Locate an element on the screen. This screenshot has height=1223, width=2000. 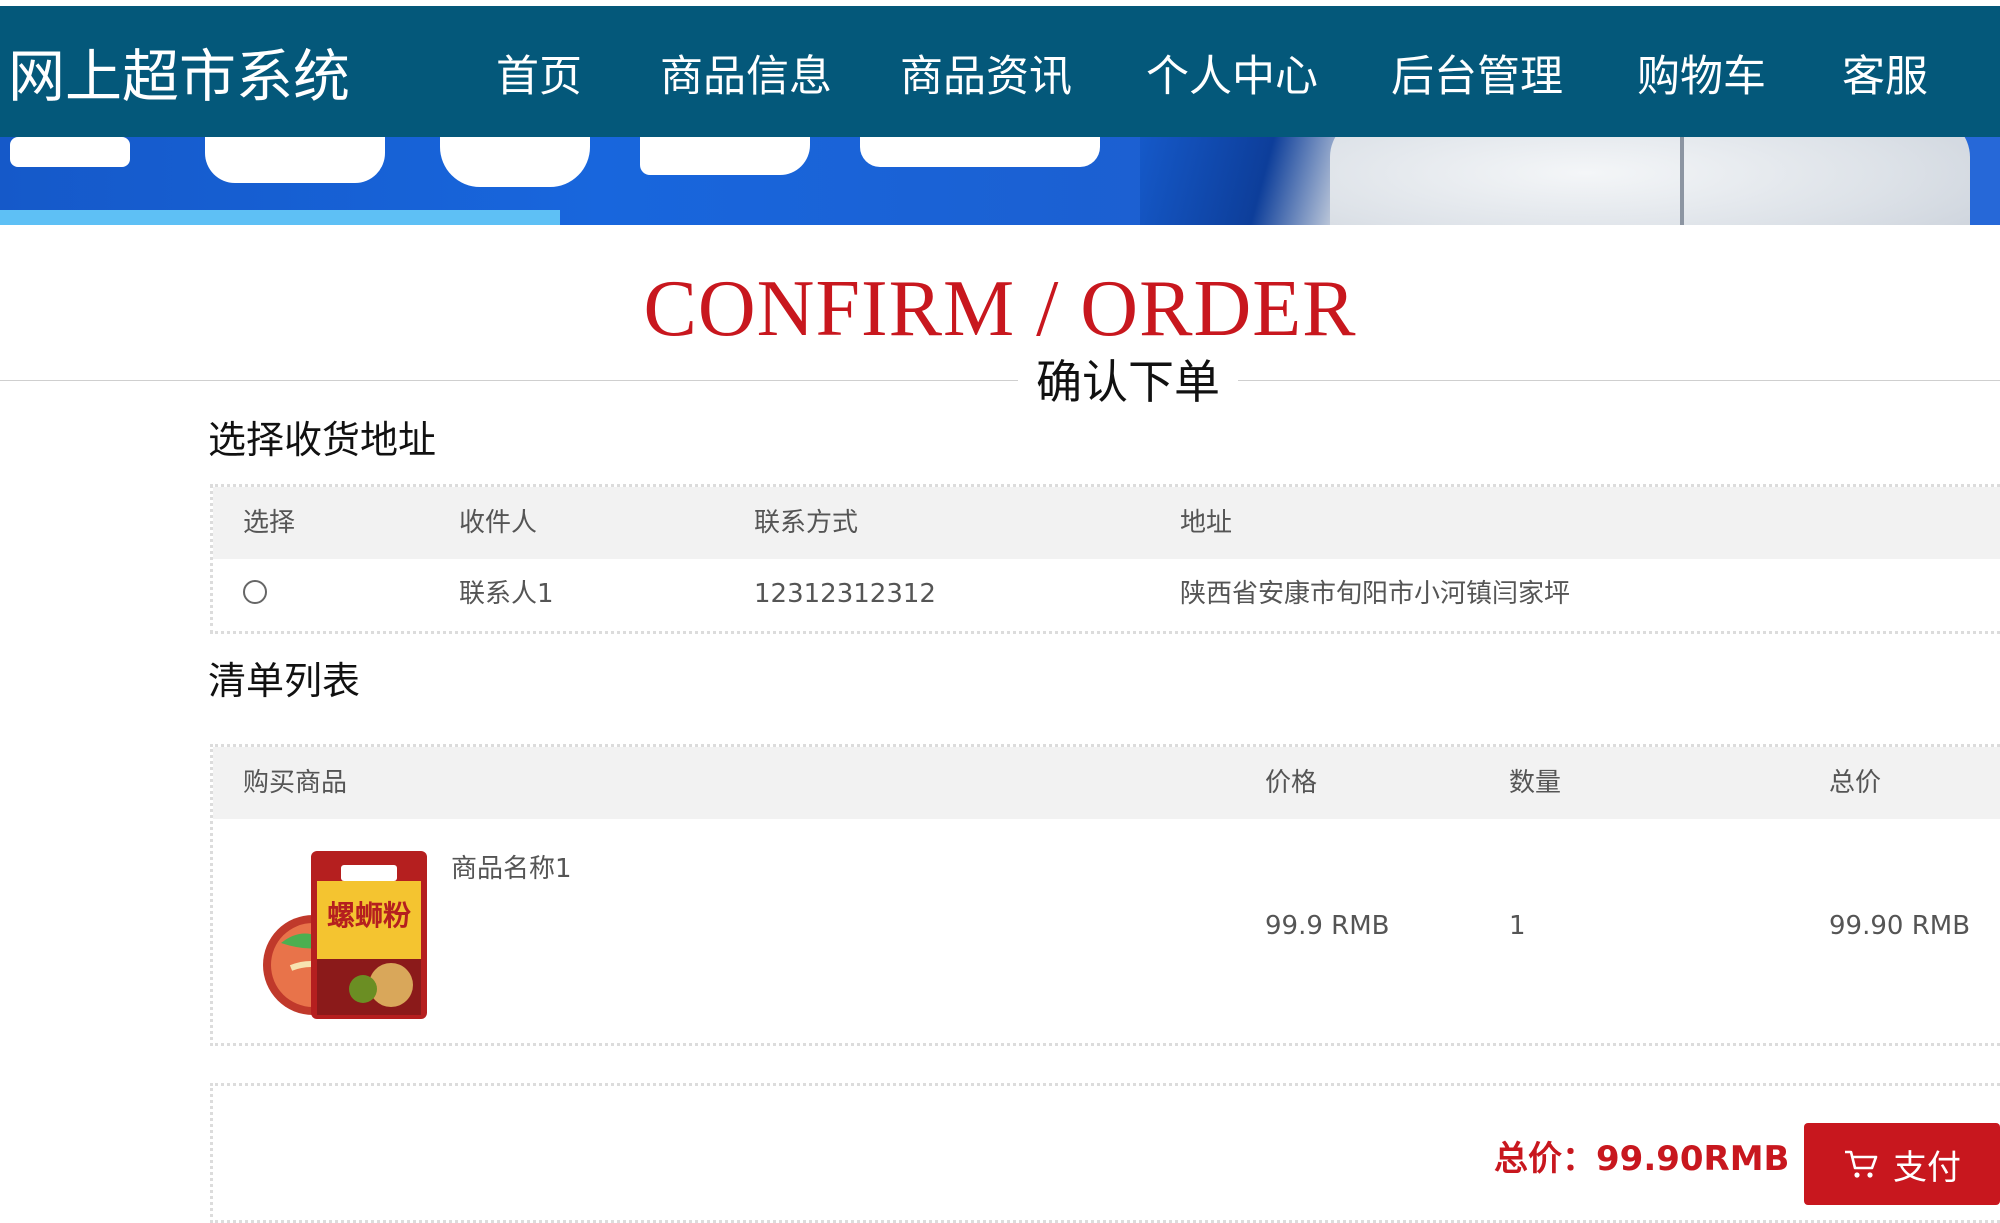
recipient-address: 陕西省安康市旬阳市小河镇闫家坪 is located at coordinates (1375, 594).